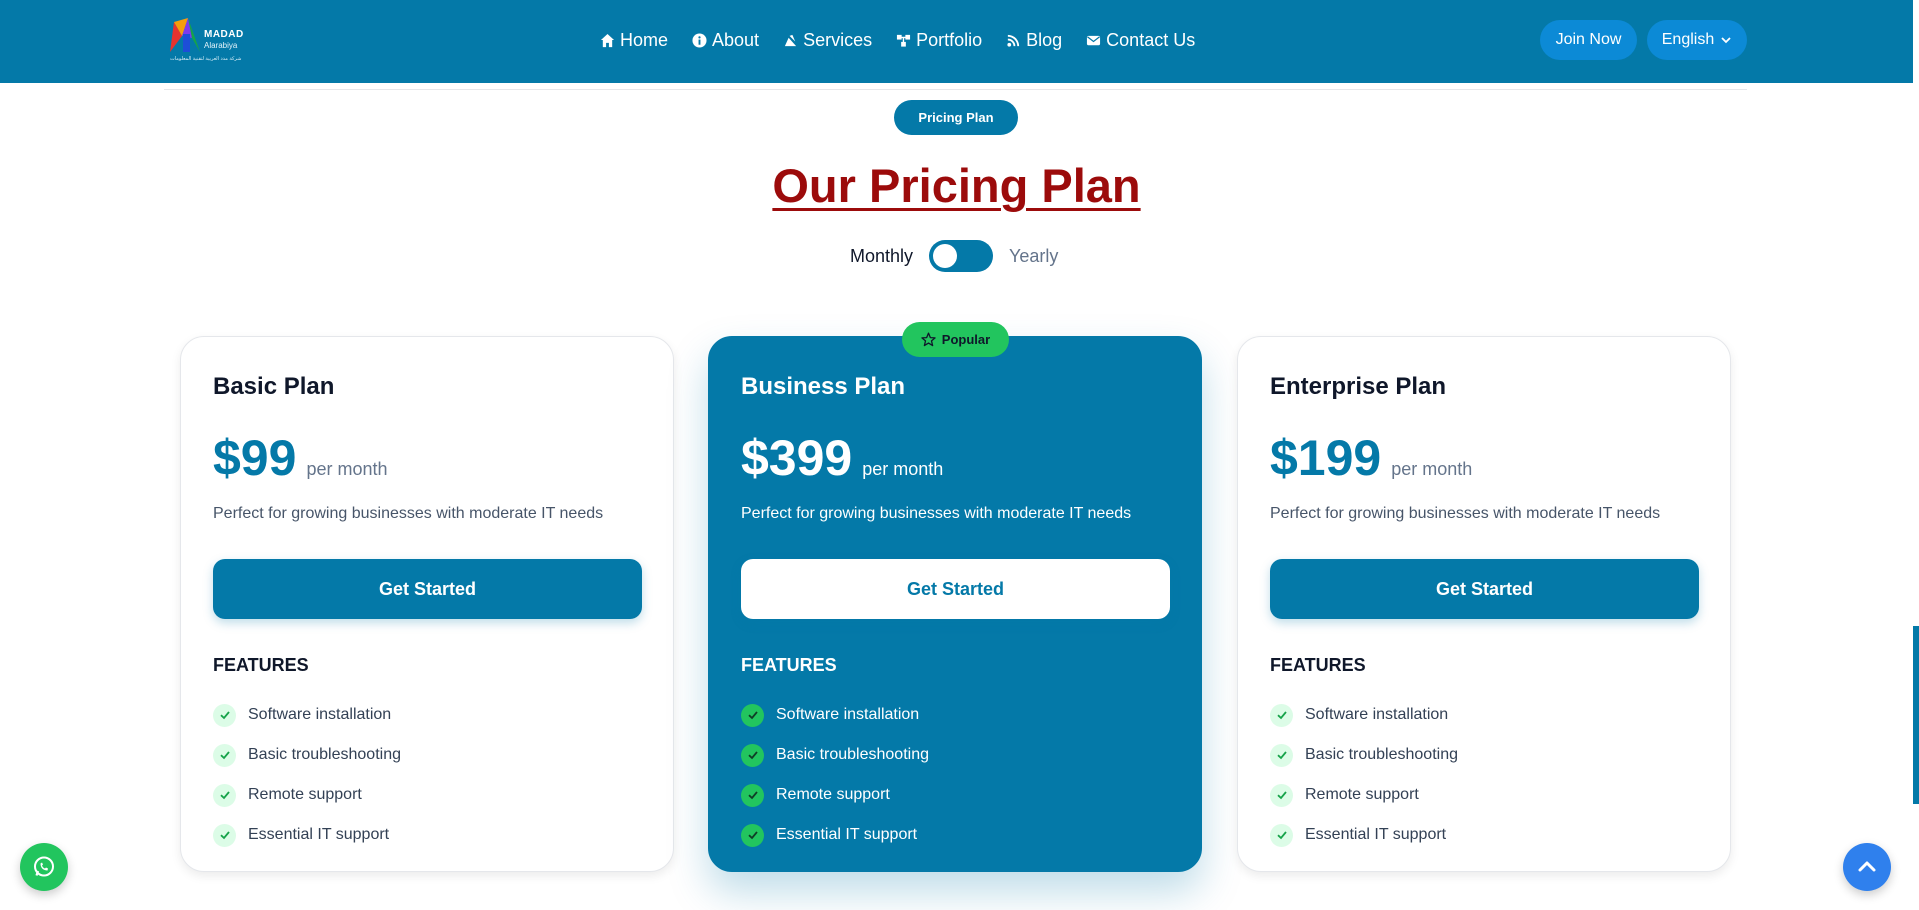  What do you see at coordinates (1588, 40) in the screenshot?
I see `join-now-button: Join Now` at bounding box center [1588, 40].